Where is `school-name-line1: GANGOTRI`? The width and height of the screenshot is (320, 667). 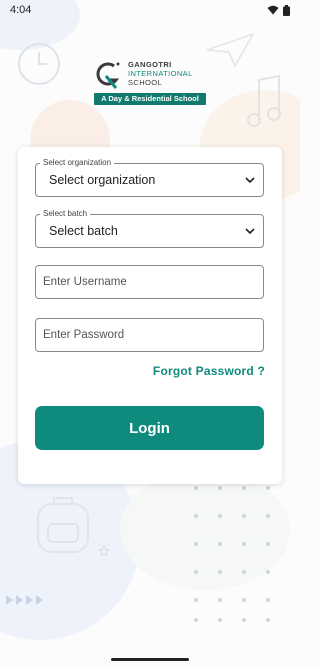
school-name-line1: GANGOTRI is located at coordinates (150, 64).